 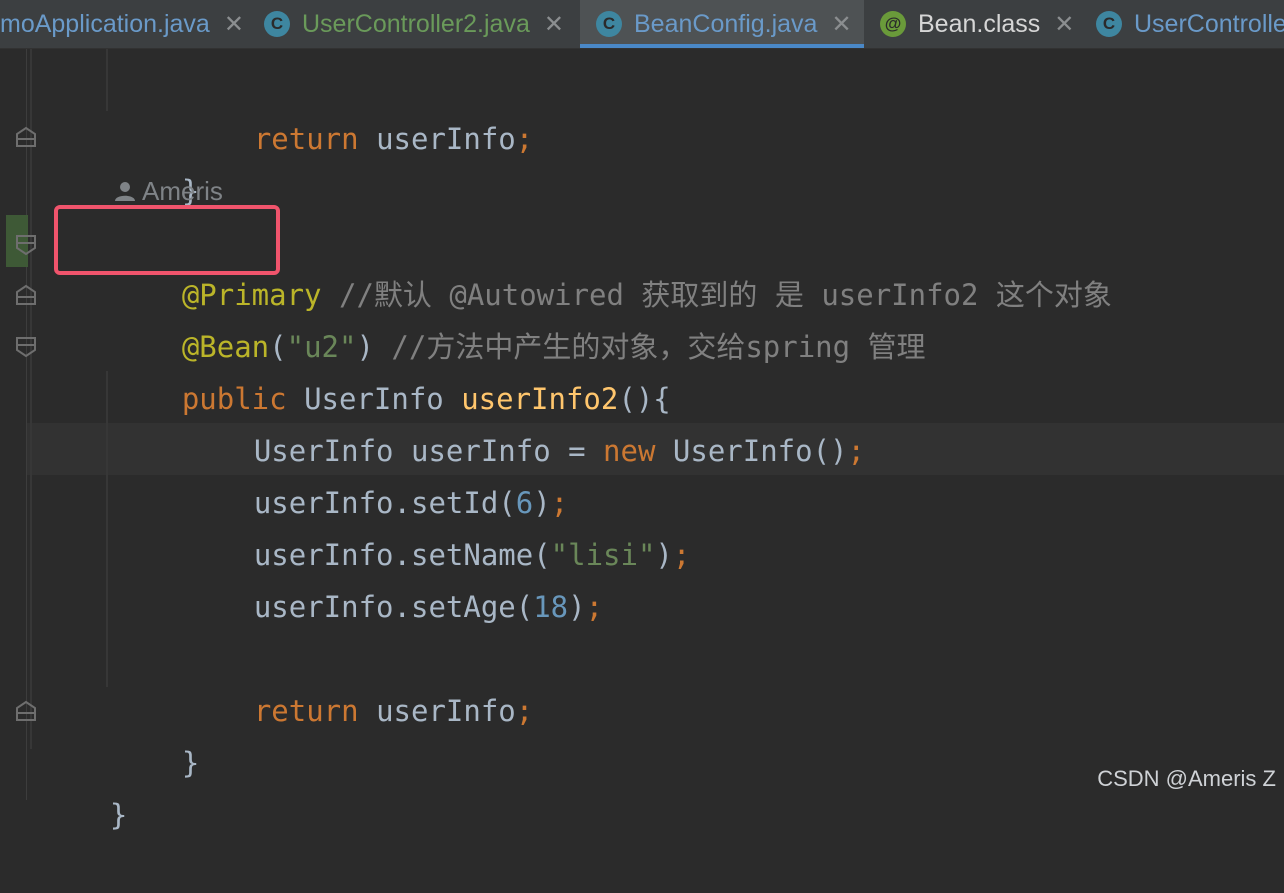 I want to click on code-line: public UserInfo userInfo2(){, so click(x=391, y=368).